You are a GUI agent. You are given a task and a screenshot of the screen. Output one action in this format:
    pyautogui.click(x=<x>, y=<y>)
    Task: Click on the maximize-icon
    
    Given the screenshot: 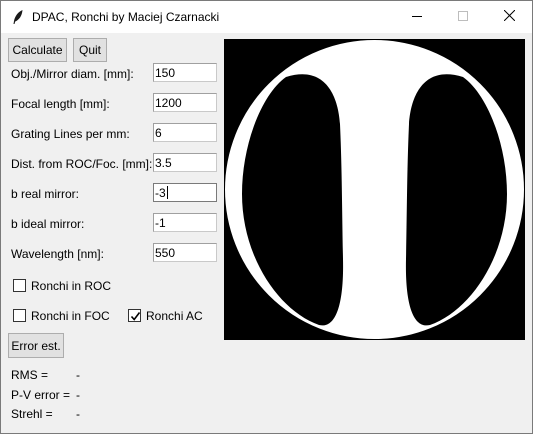 What is the action you would take?
    pyautogui.click(x=463, y=17)
    